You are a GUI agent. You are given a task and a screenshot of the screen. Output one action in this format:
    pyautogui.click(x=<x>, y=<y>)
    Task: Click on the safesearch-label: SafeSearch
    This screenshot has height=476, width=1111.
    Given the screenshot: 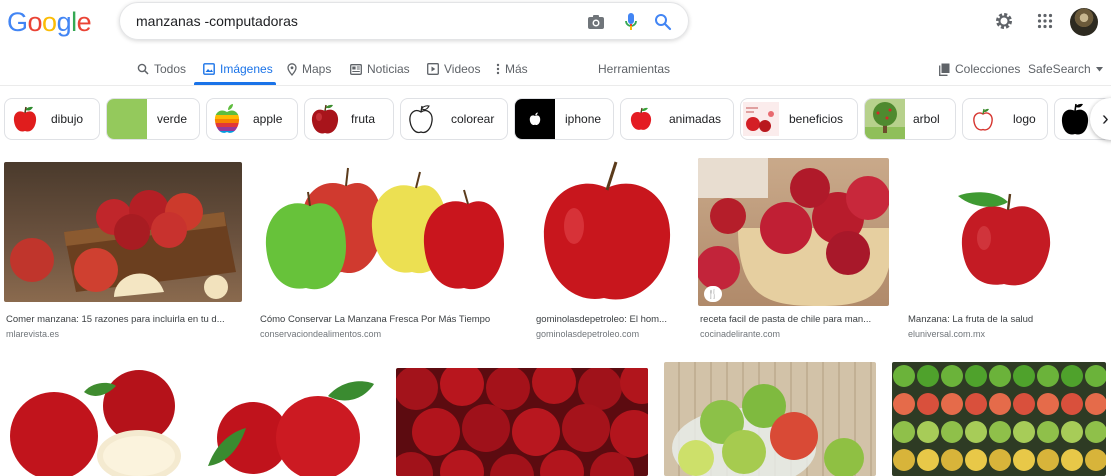 What is the action you would take?
    pyautogui.click(x=1059, y=69)
    